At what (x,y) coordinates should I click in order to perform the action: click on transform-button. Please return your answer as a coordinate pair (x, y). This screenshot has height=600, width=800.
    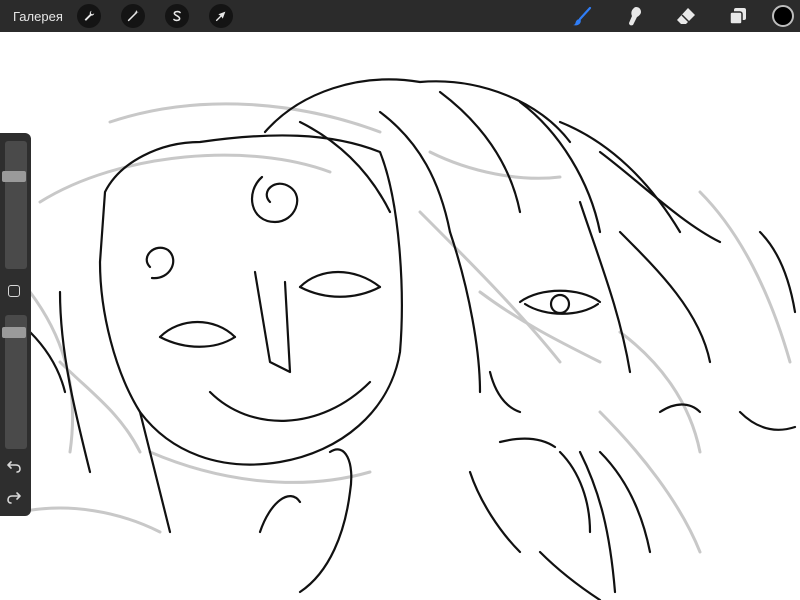
    Looking at the image, I should click on (220, 16).